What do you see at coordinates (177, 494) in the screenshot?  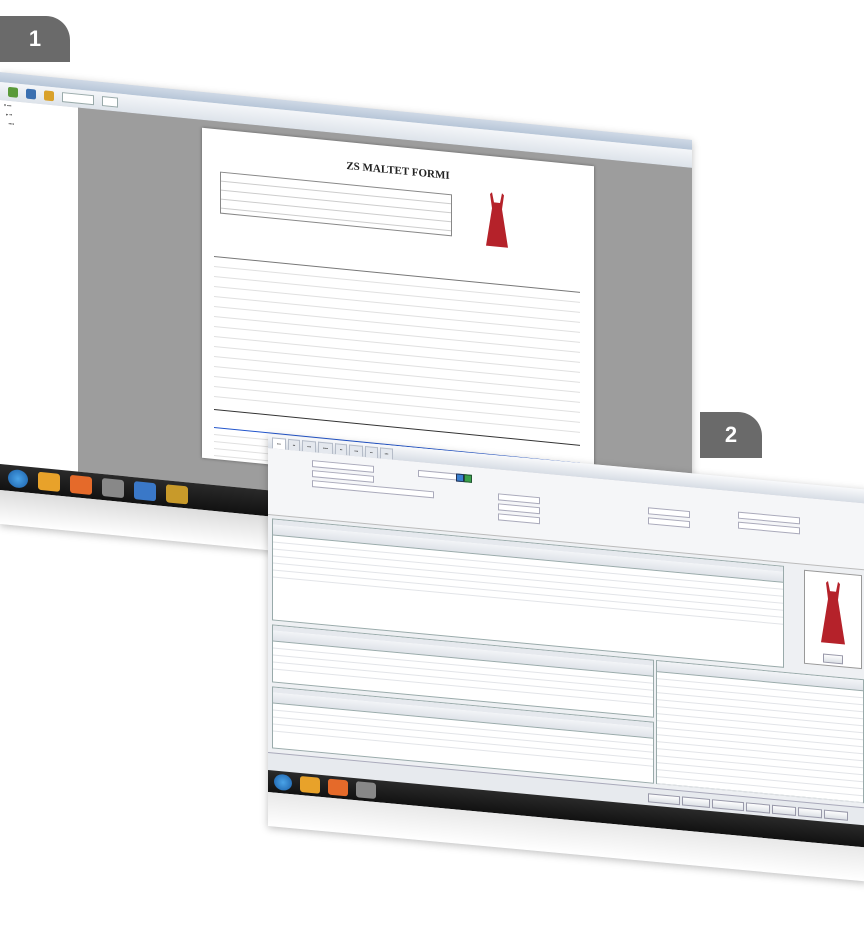 I see `app-icon` at bounding box center [177, 494].